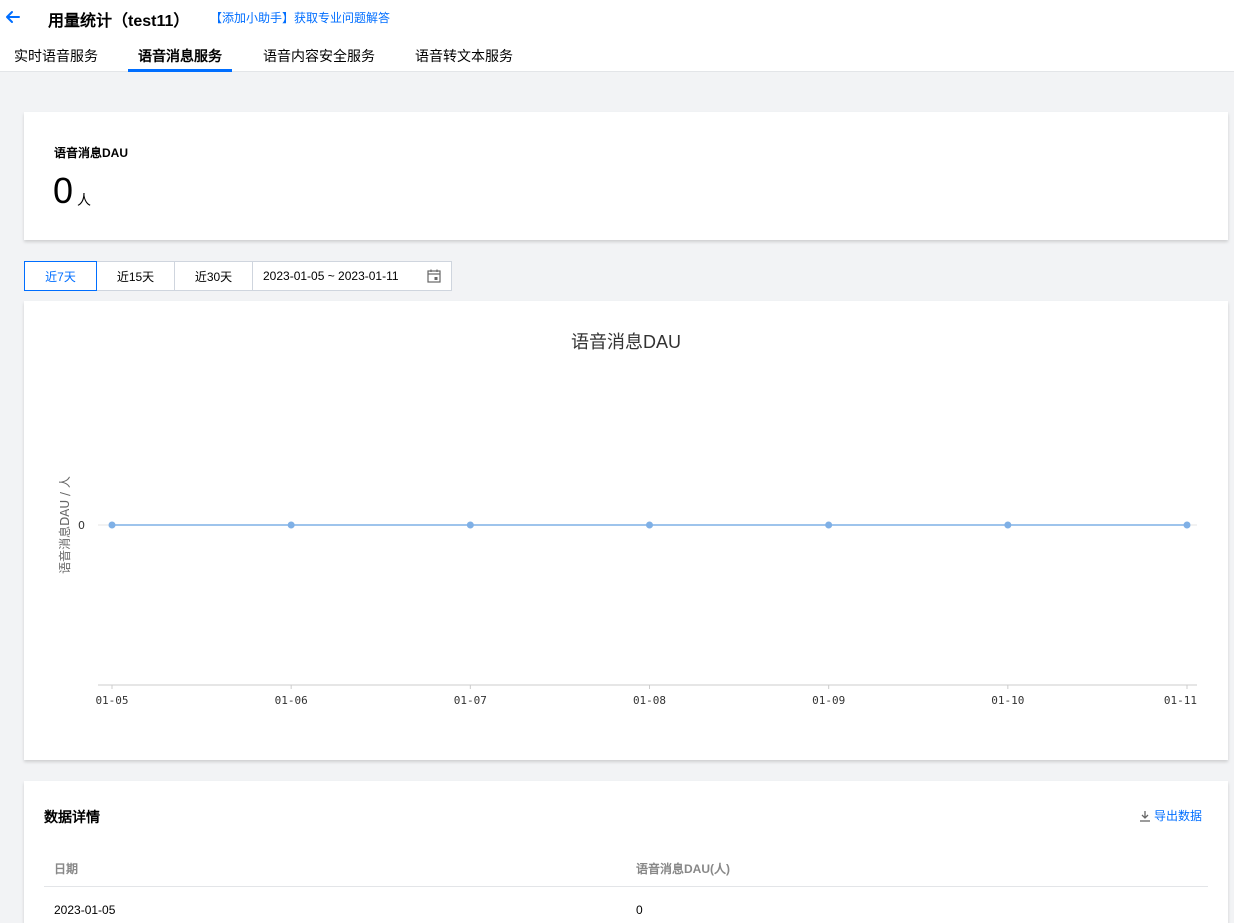  What do you see at coordinates (626, 176) in the screenshot?
I see `metric-card: 语音消息DAU 0 人` at bounding box center [626, 176].